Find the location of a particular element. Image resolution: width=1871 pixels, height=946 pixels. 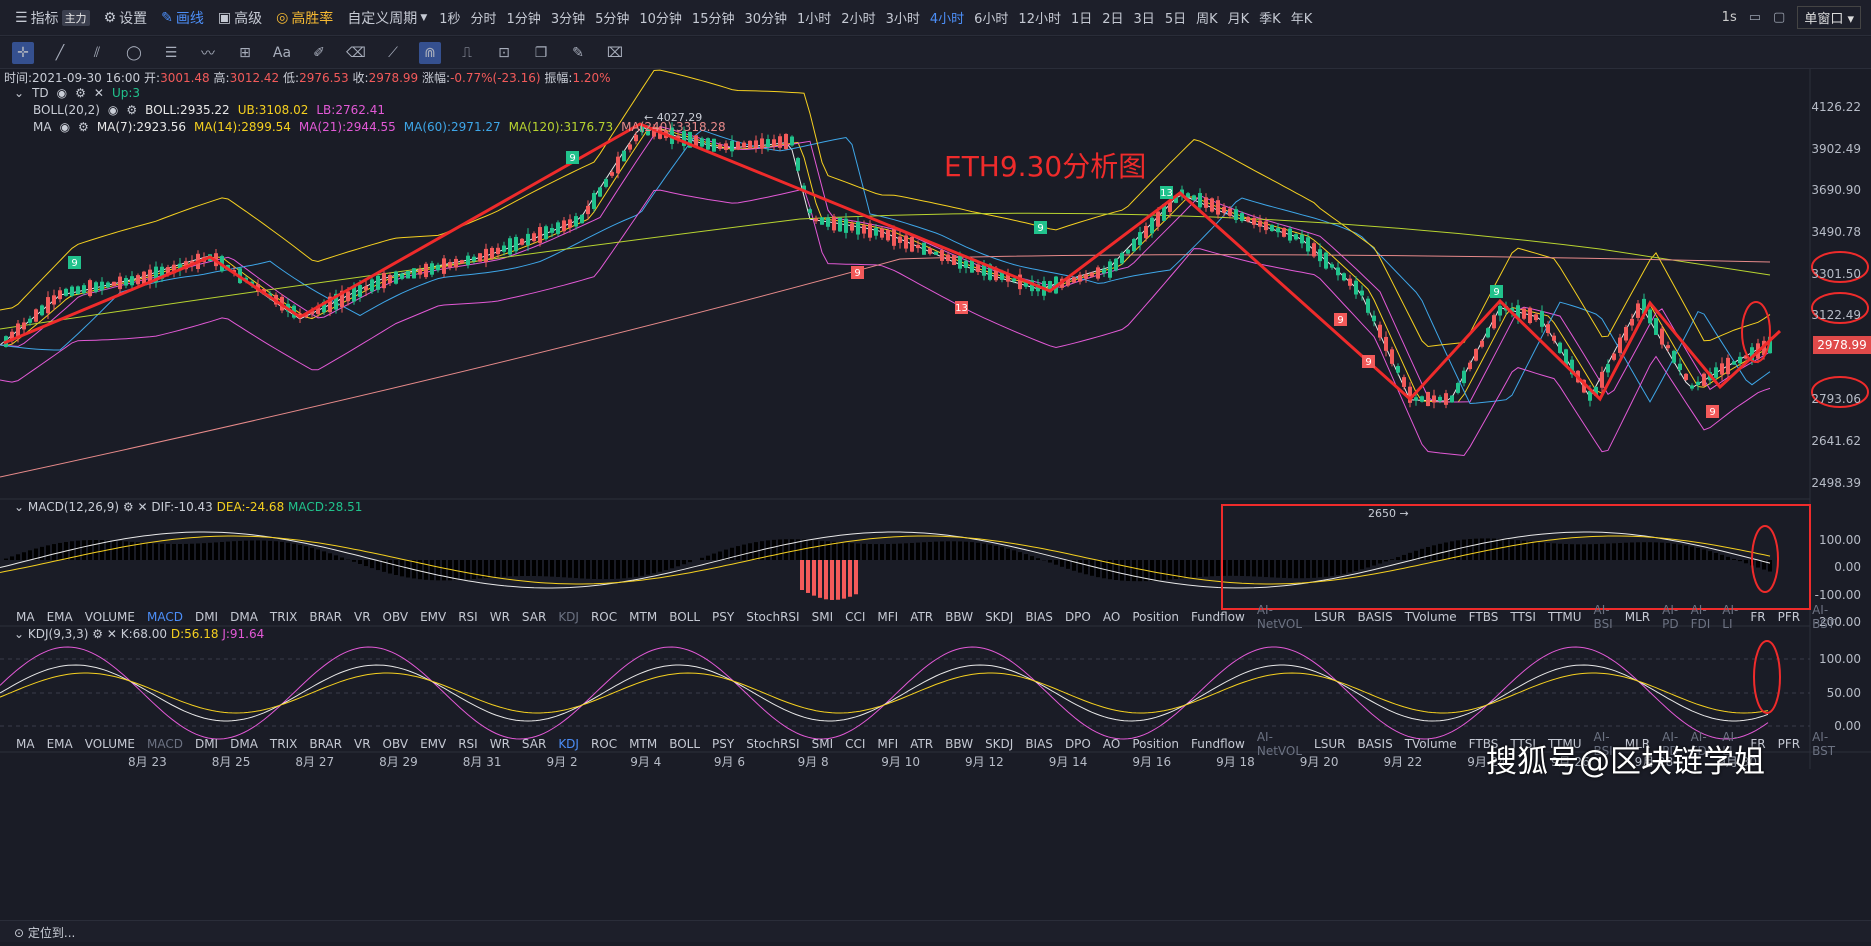

indicator-tab: LSUR is located at coordinates (1329, 617).